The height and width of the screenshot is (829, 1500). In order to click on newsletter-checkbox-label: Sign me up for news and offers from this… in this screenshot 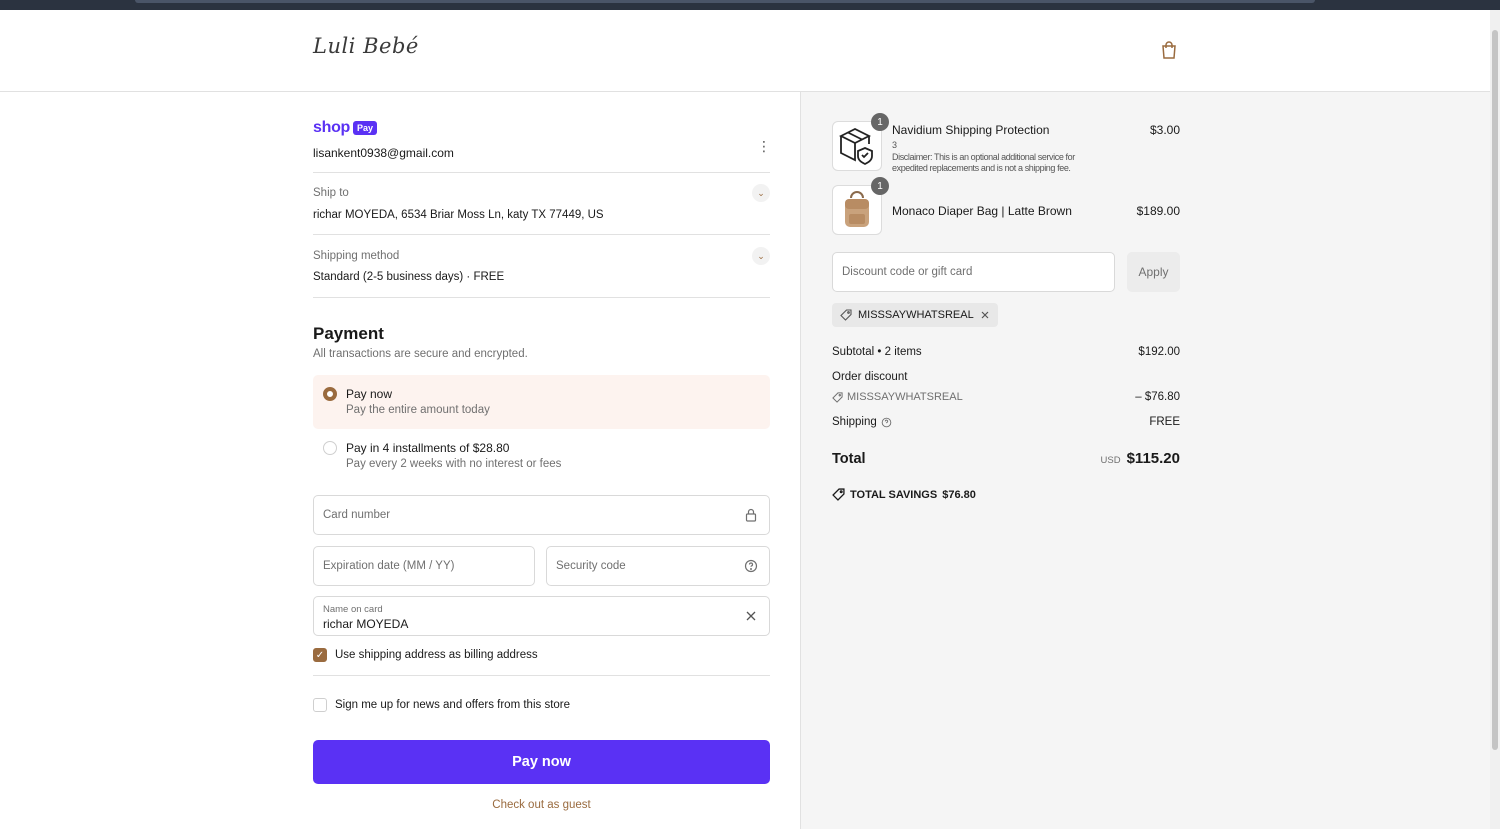, I will do `click(453, 705)`.